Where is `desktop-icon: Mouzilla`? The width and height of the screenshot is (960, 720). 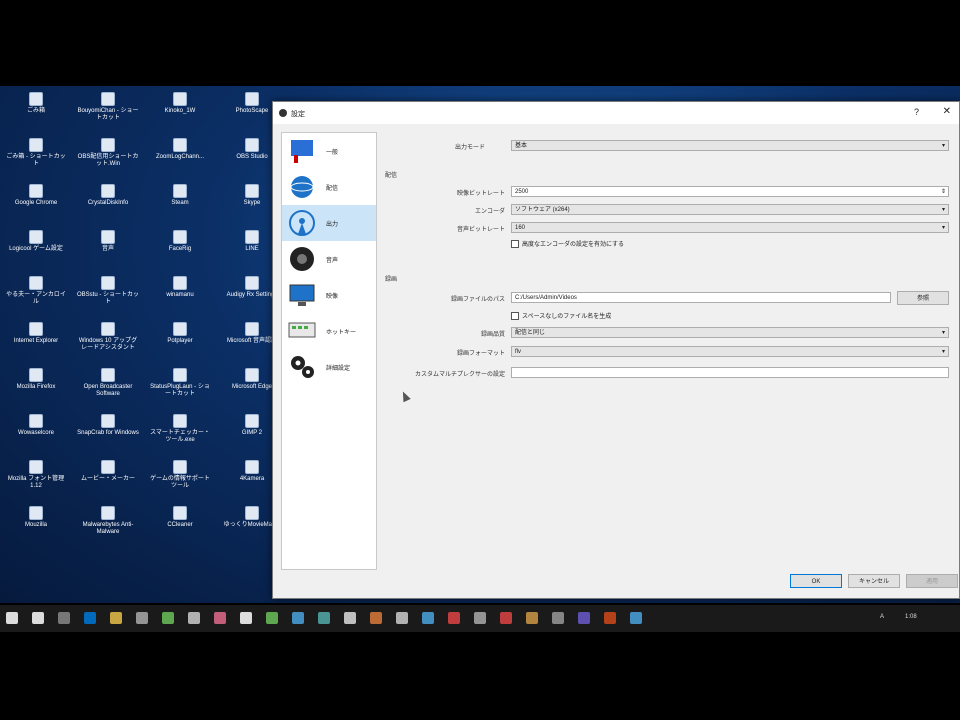 desktop-icon: Mouzilla is located at coordinates (36, 517).